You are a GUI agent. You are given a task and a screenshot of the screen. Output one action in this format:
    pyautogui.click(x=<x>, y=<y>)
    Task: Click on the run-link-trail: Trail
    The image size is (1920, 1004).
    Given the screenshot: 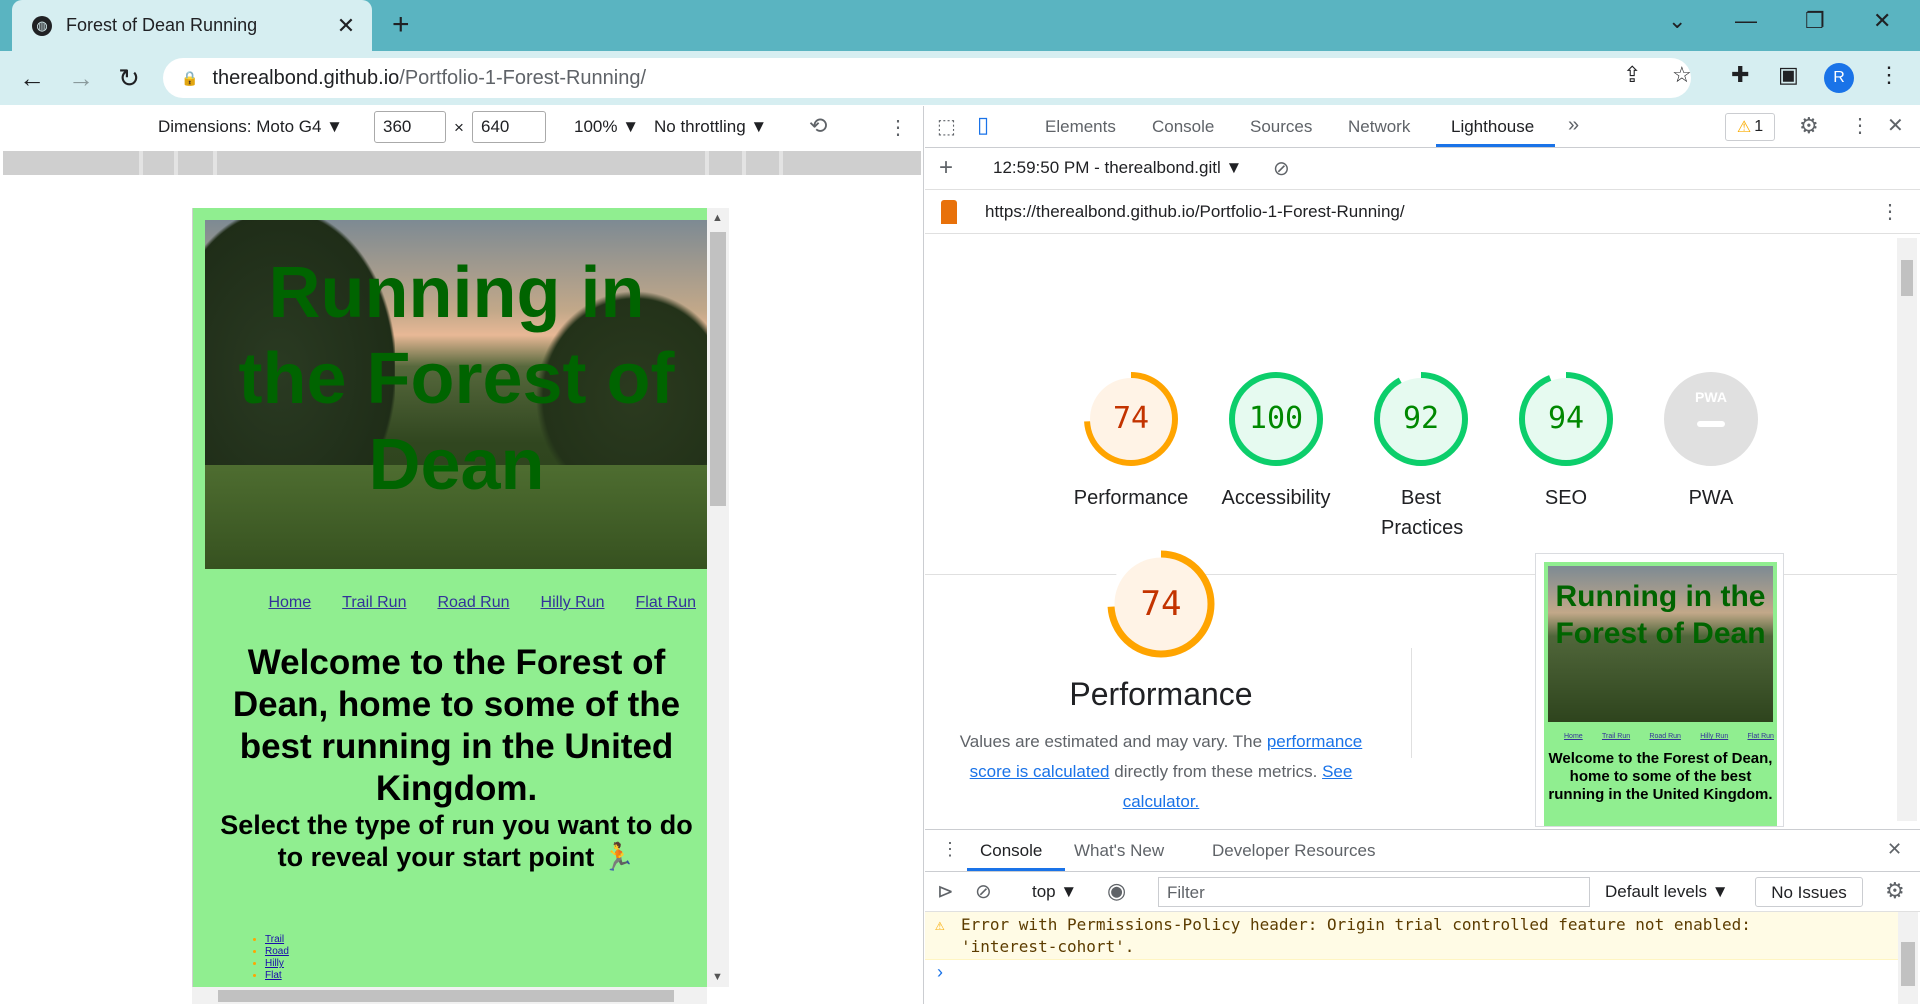 What is the action you would take?
    pyautogui.click(x=274, y=939)
    